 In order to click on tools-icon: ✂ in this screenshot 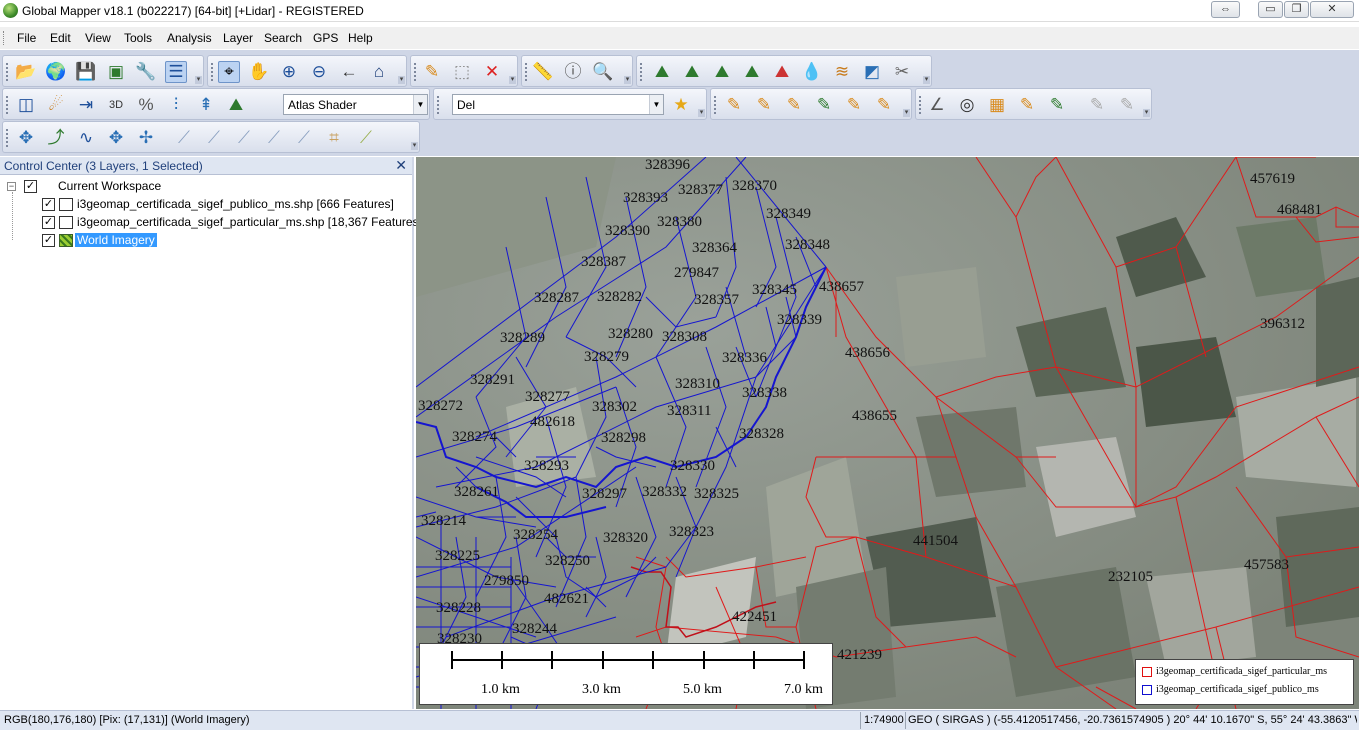, I will do `click(902, 72)`.